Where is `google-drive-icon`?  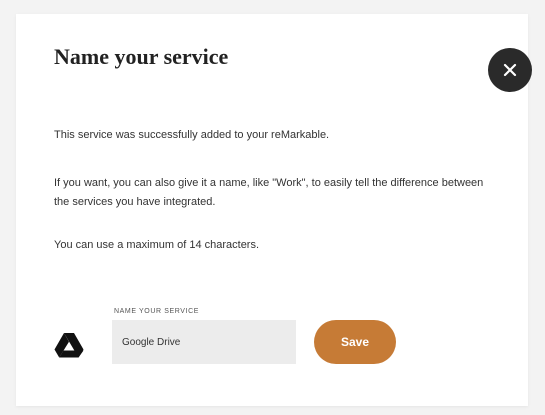 google-drive-icon is located at coordinates (69, 345).